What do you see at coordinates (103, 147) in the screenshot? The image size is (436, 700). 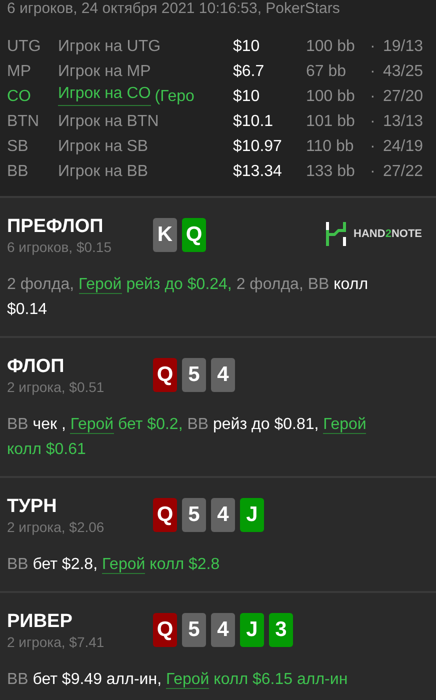 I see `player-name: Игрок на SB` at bounding box center [103, 147].